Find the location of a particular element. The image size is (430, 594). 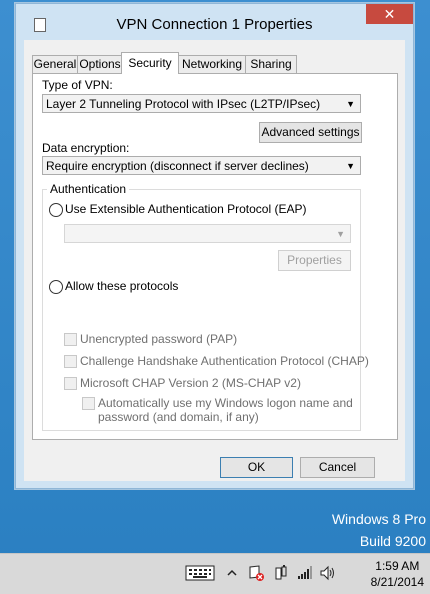

authentication-group-label: Authentication is located at coordinates (88, 189).